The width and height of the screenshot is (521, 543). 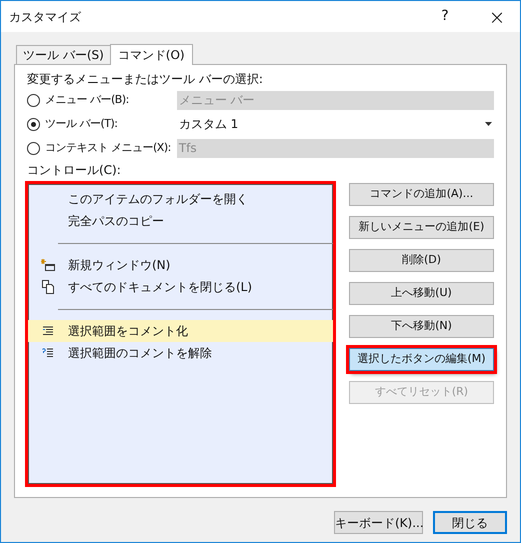 What do you see at coordinates (180, 265) in the screenshot?
I see `list-item: 新規ウィンドウ(N)` at bounding box center [180, 265].